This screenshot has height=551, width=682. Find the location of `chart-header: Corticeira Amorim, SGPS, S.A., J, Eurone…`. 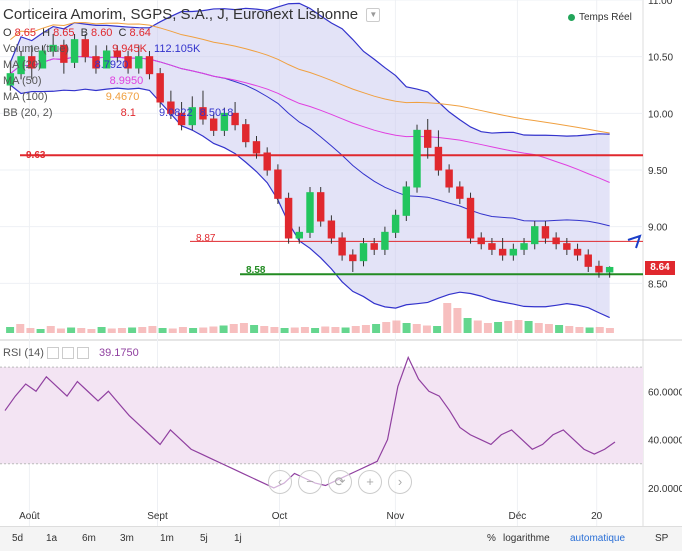

chart-header: Corticeira Amorim, SGPS, S.A., J, Eurone… is located at coordinates (192, 14).